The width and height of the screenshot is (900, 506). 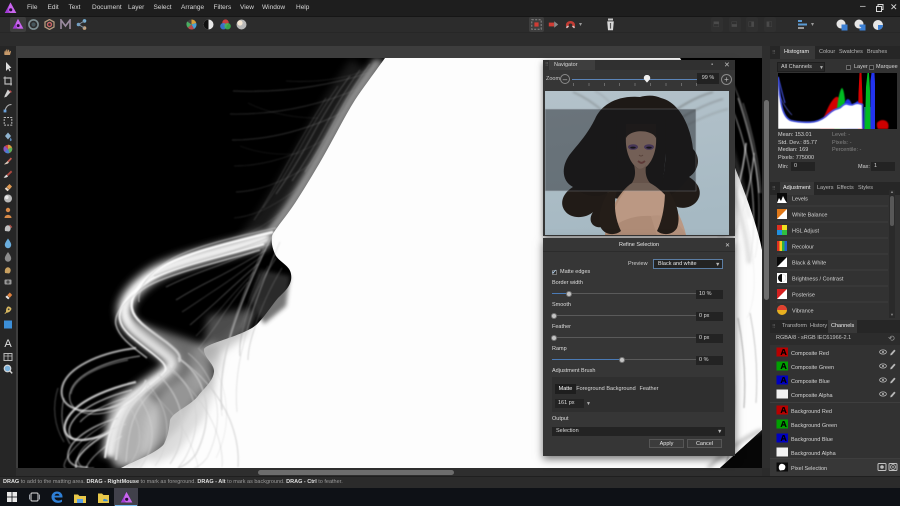 What do you see at coordinates (803, 296) in the screenshot?
I see `svg-text: Posterise` at bounding box center [803, 296].